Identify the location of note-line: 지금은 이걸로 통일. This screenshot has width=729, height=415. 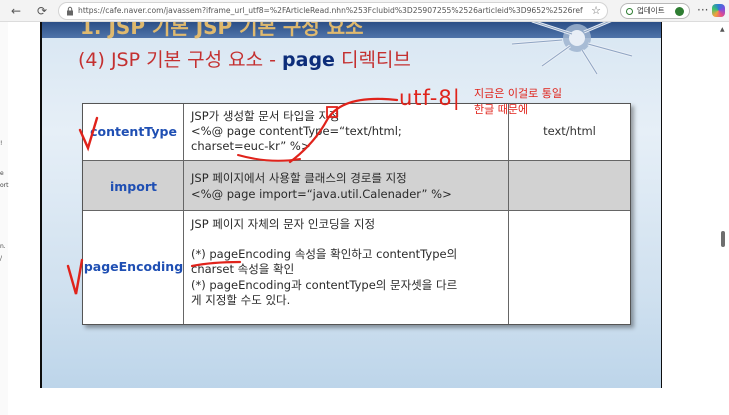
(518, 93).